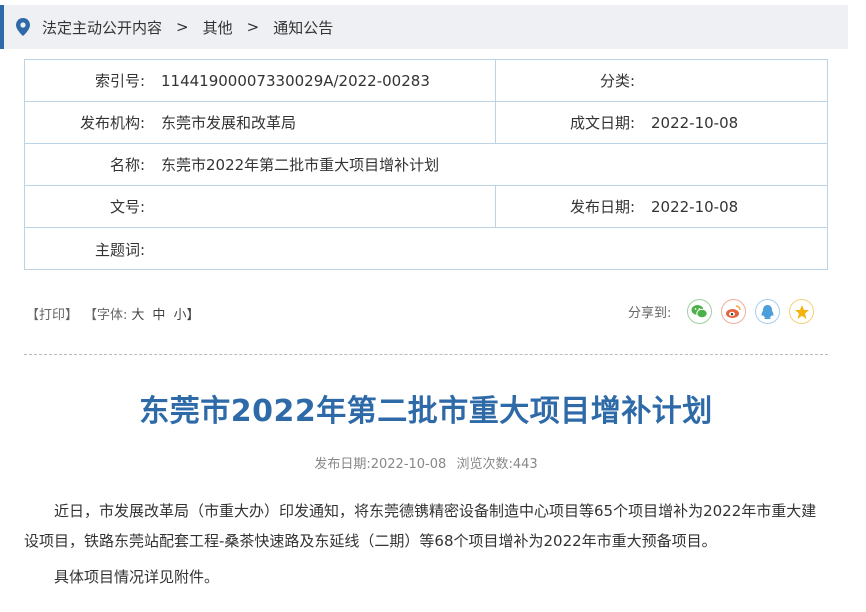 The height and width of the screenshot is (612, 866). I want to click on publisher-label: 发布机构:, so click(112, 123).